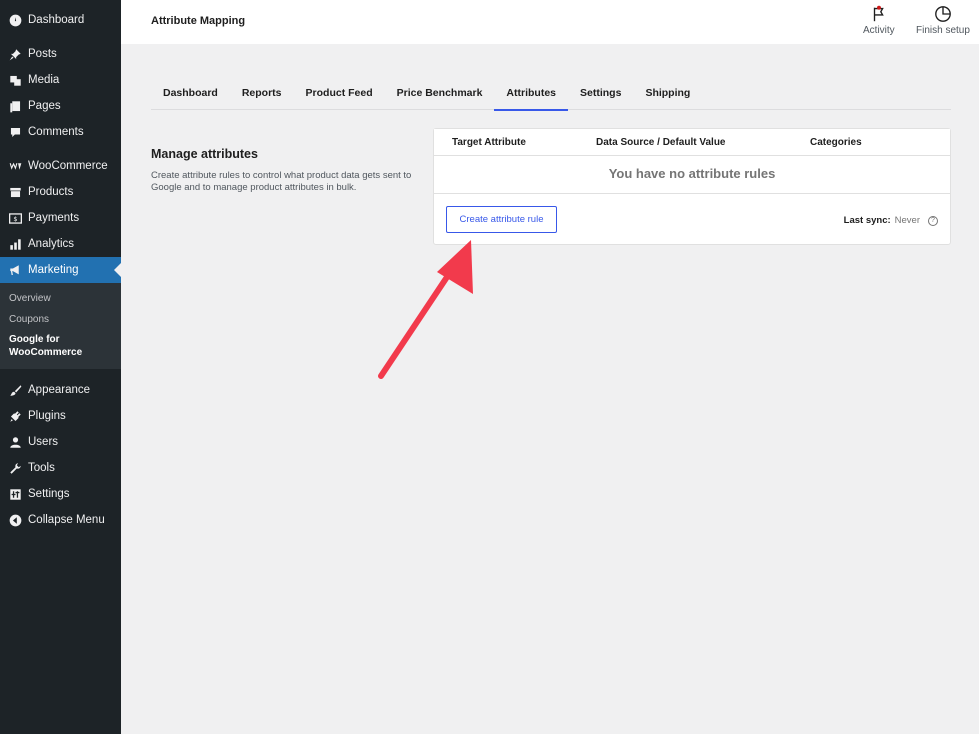 The width and height of the screenshot is (979, 734). Describe the element at coordinates (15, 416) in the screenshot. I see `plug-icon` at that location.